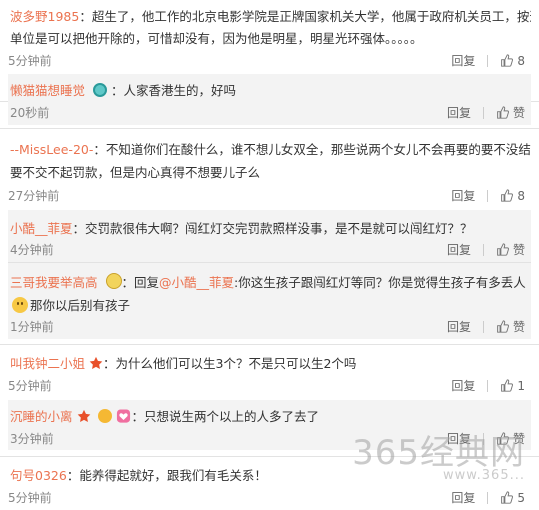  What do you see at coordinates (164, 416) in the screenshot?
I see `reply-text: 沉睡的小离 ：只想说生两个以上的人多了去了` at bounding box center [164, 416].